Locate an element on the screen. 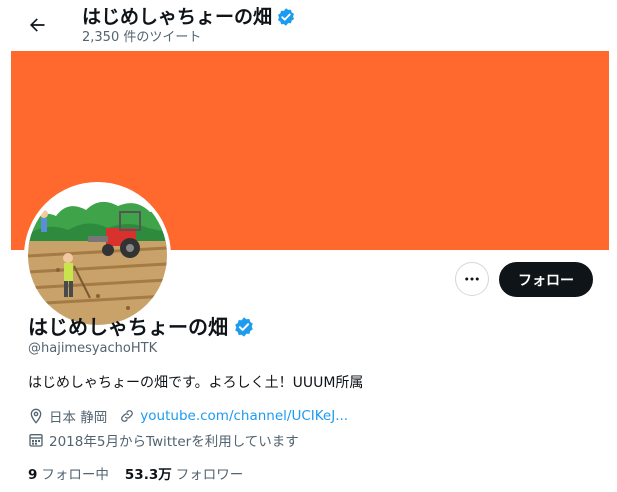 The width and height of the screenshot is (617, 492). following-count: 9 is located at coordinates (33, 475).